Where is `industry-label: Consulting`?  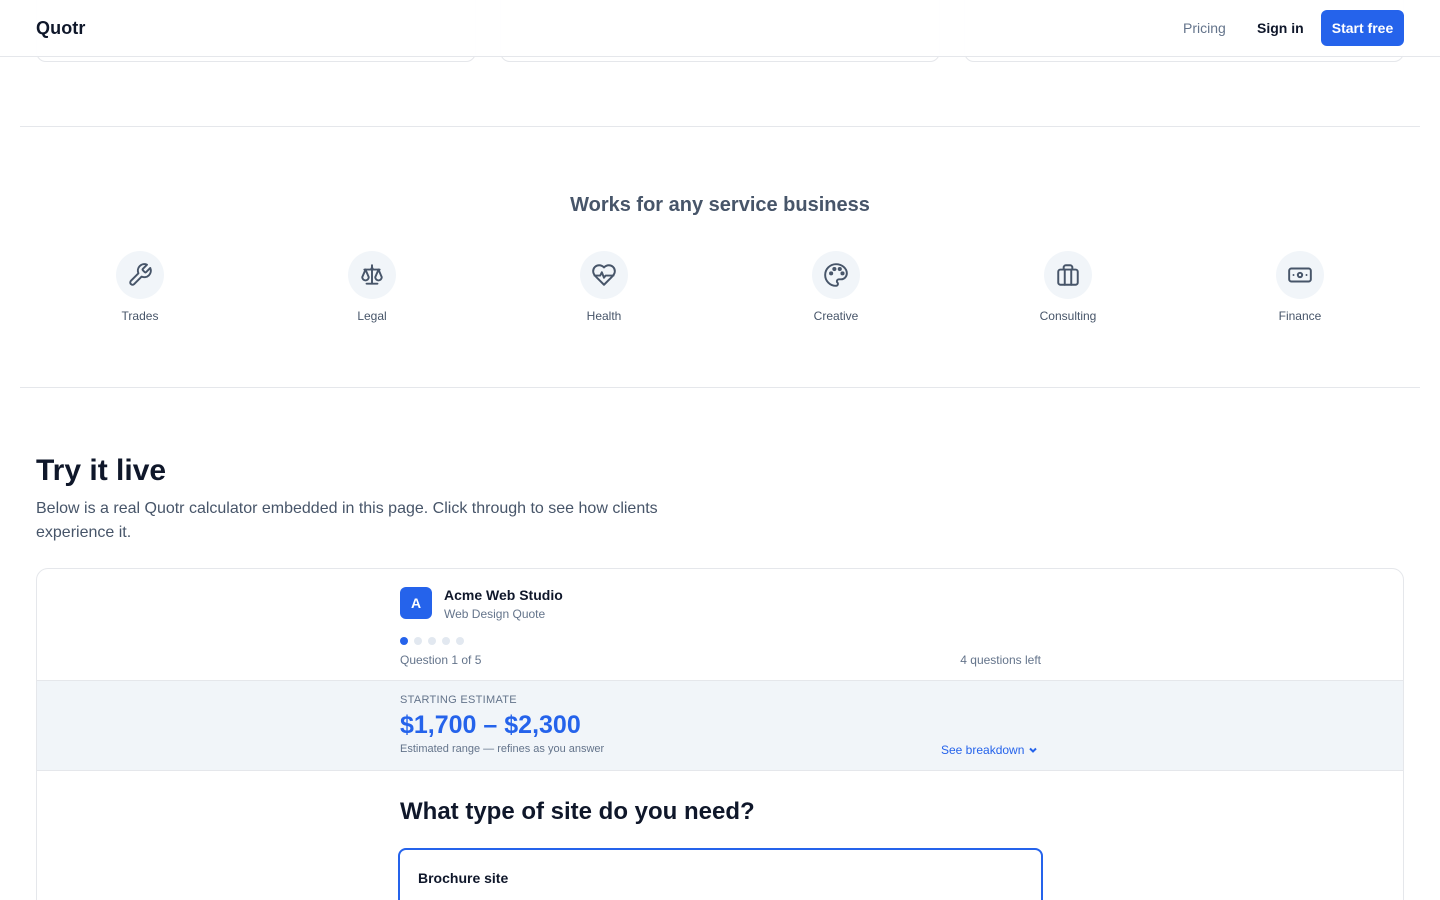 industry-label: Consulting is located at coordinates (1068, 316).